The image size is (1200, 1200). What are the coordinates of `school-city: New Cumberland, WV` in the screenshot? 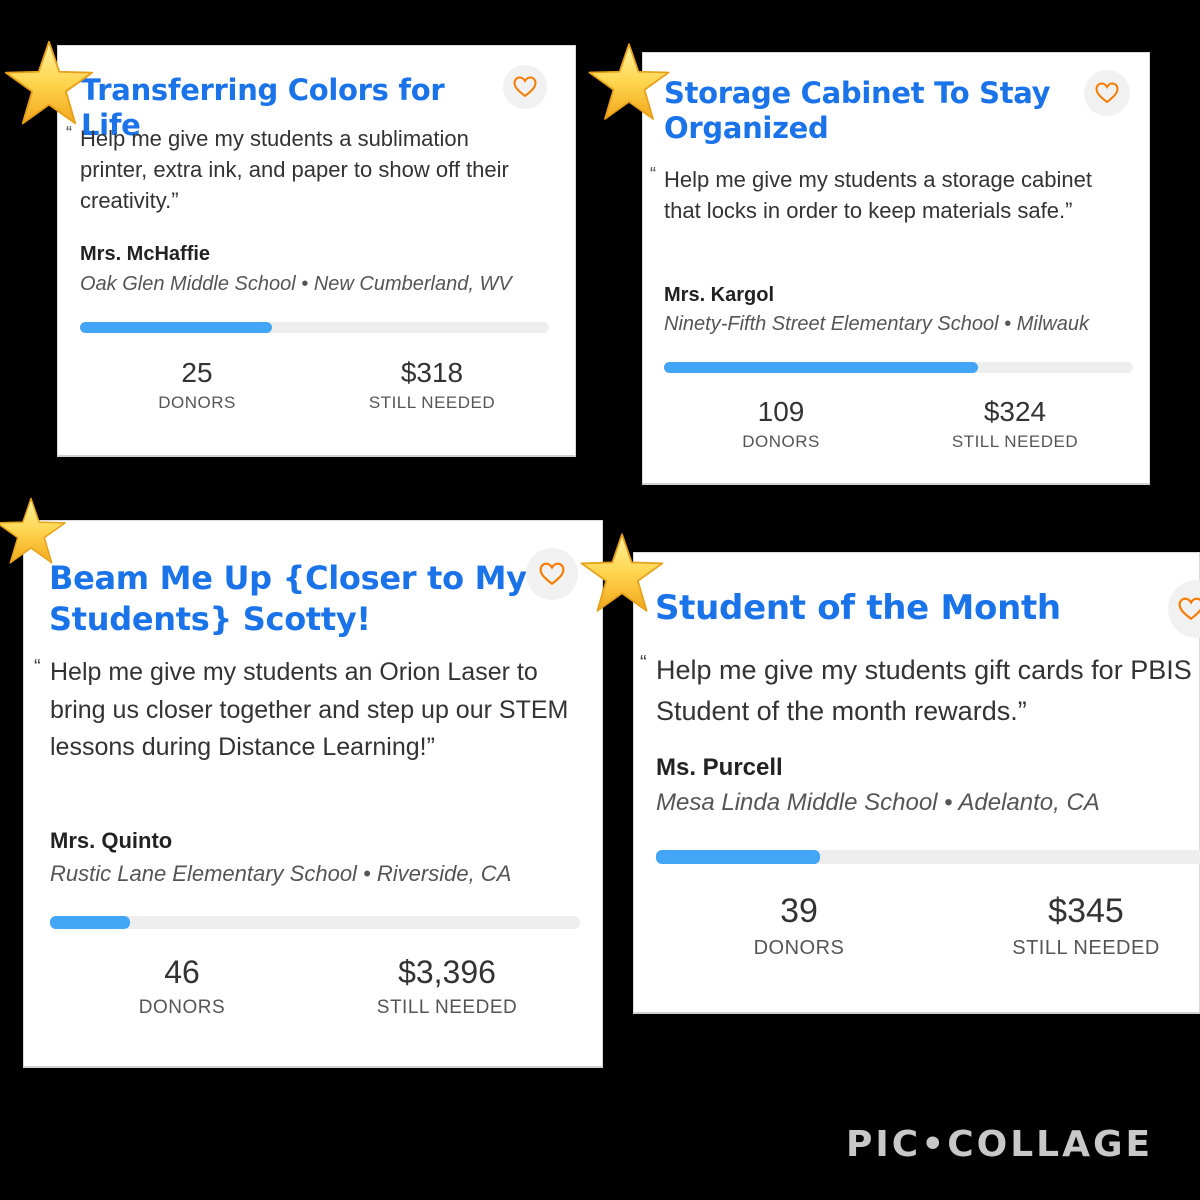 It's located at (412, 284).